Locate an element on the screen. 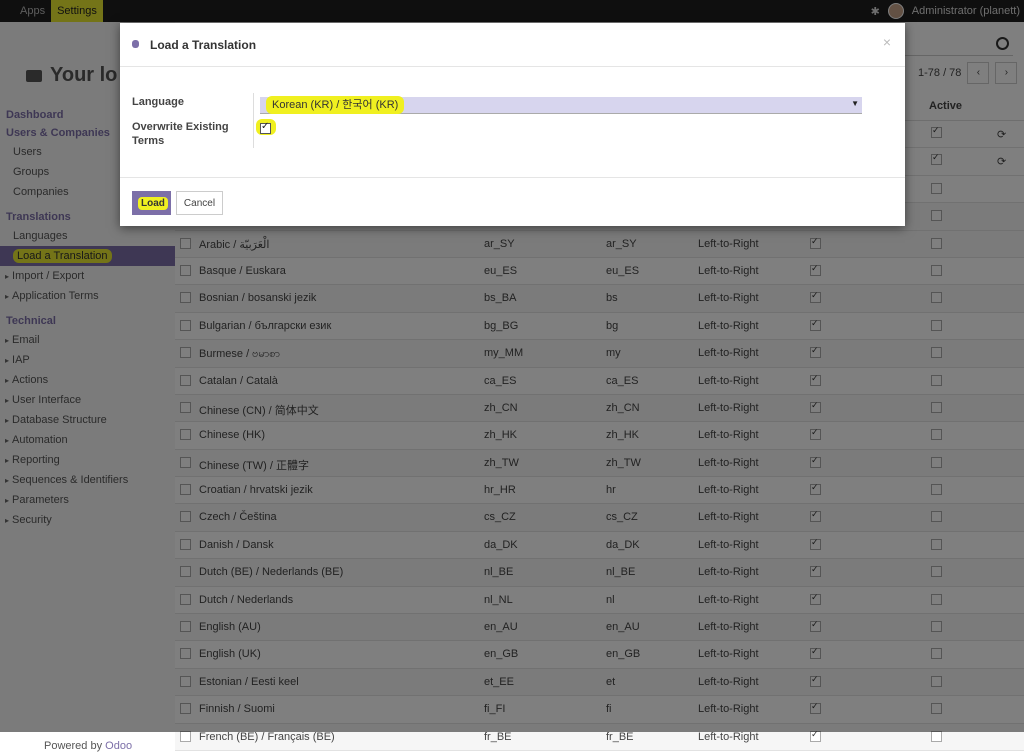  modal-title: Load a Translation is located at coordinates (203, 45).